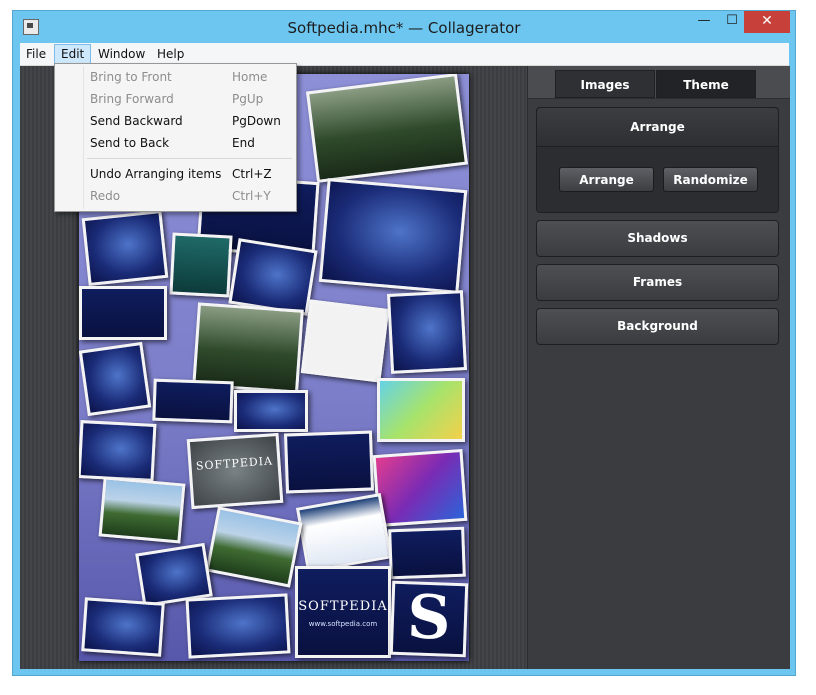 The width and height of the screenshot is (816, 695). I want to click on frames-section: Frames, so click(657, 282).